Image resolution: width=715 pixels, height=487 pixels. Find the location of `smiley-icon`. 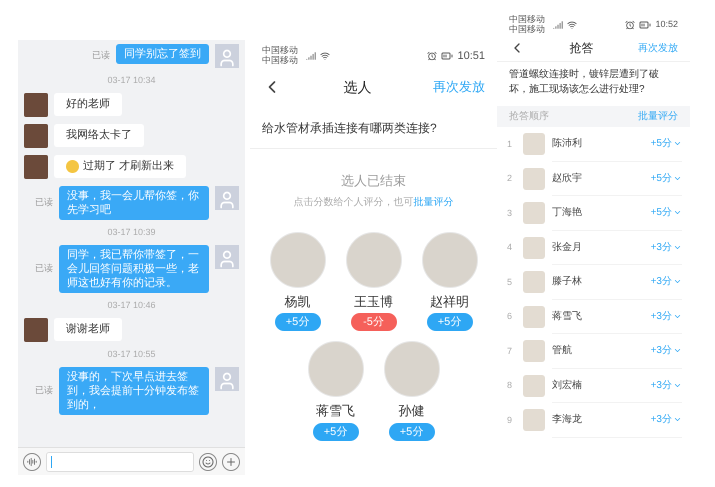

smiley-icon is located at coordinates (208, 462).